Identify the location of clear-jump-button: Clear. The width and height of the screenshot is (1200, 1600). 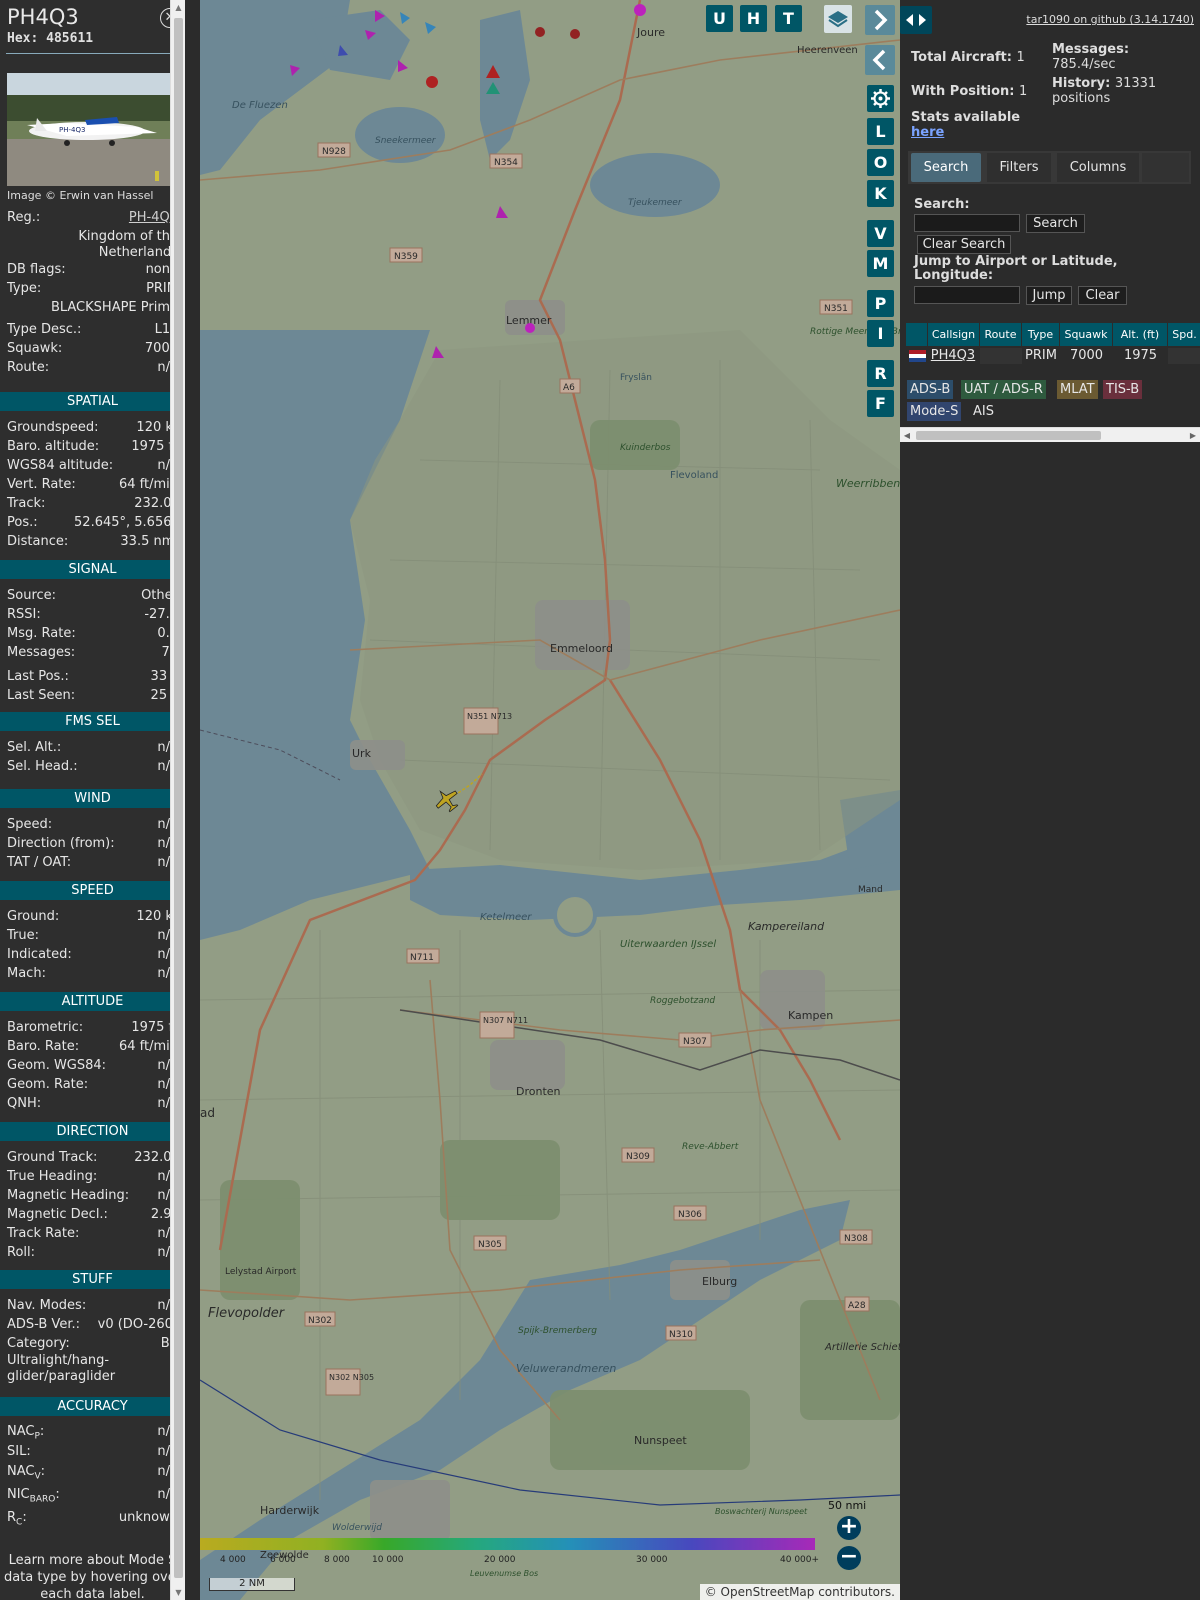
(1102, 295).